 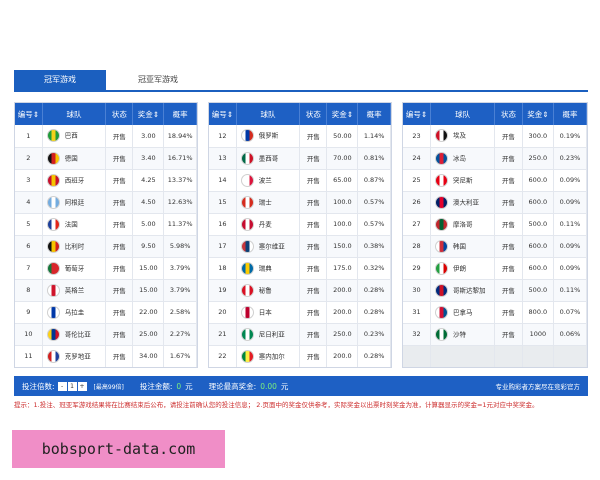 I want to click on table-row: 14 波兰 开售 65.00 0.87%, so click(x=300, y=180).